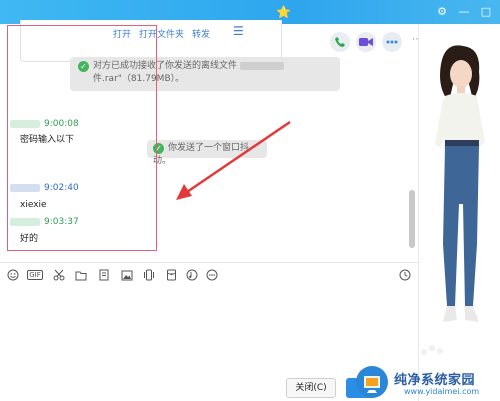 This screenshot has width=500, height=401. What do you see at coordinates (442, 391) in the screenshot?
I see `watermark-url: www.yidaimei.com` at bounding box center [442, 391].